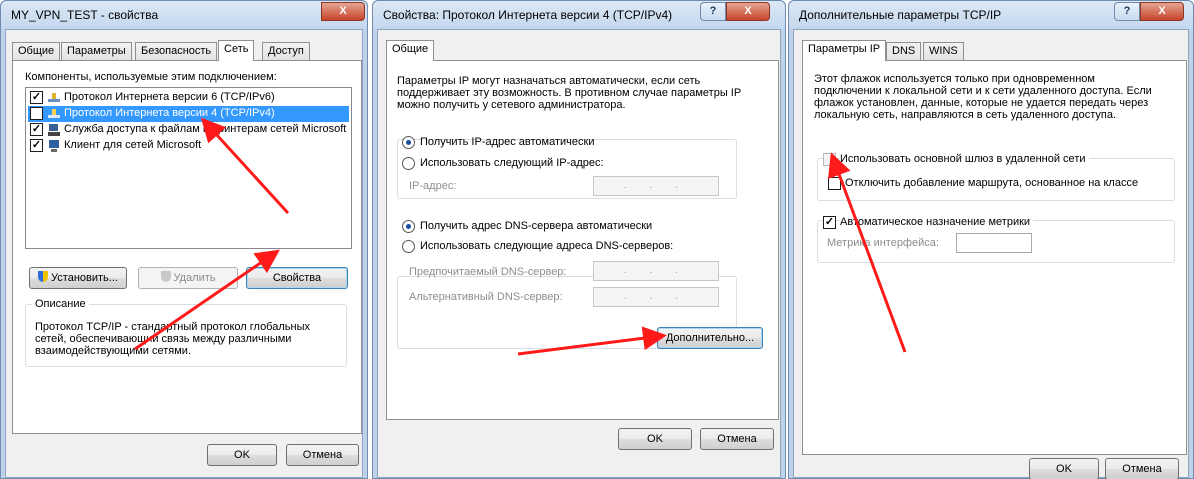 Image resolution: width=1194 pixels, height=479 pixels. What do you see at coordinates (85, 15) in the screenshot?
I see `window-title: MY_VPN_TEST - свойства` at bounding box center [85, 15].